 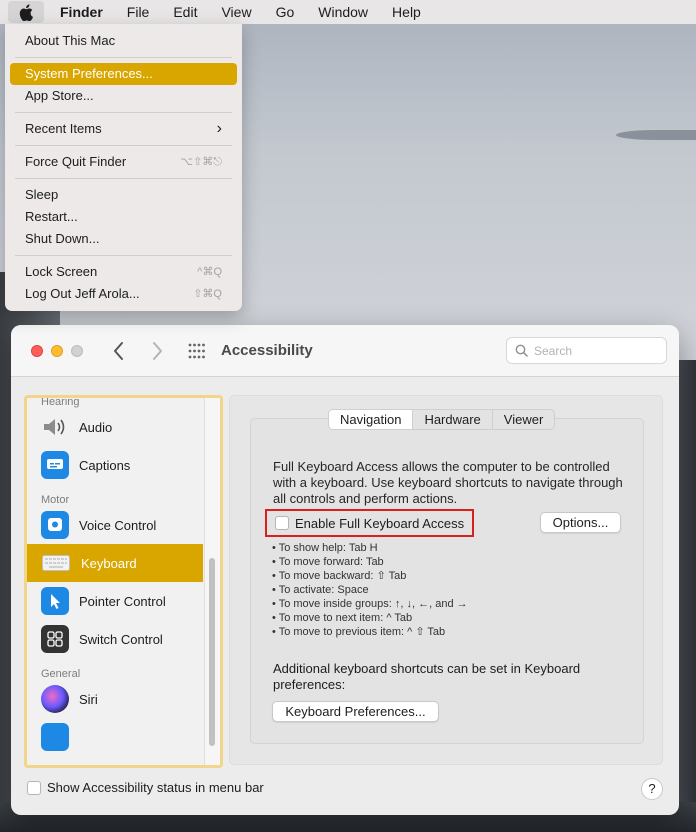 What do you see at coordinates (370, 548) in the screenshot?
I see `tip-item: To show help: Tab H` at bounding box center [370, 548].